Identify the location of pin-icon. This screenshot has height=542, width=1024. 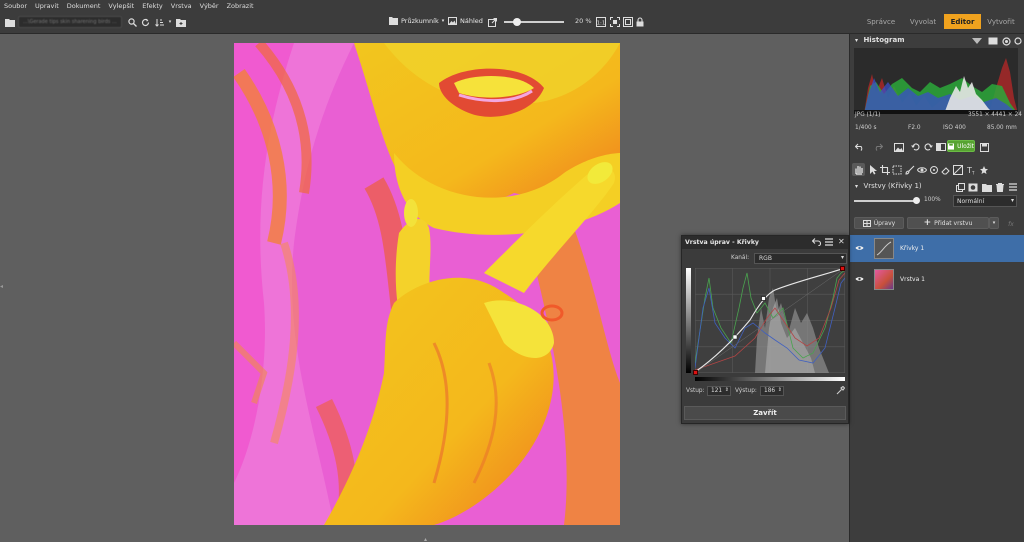
(1018, 41).